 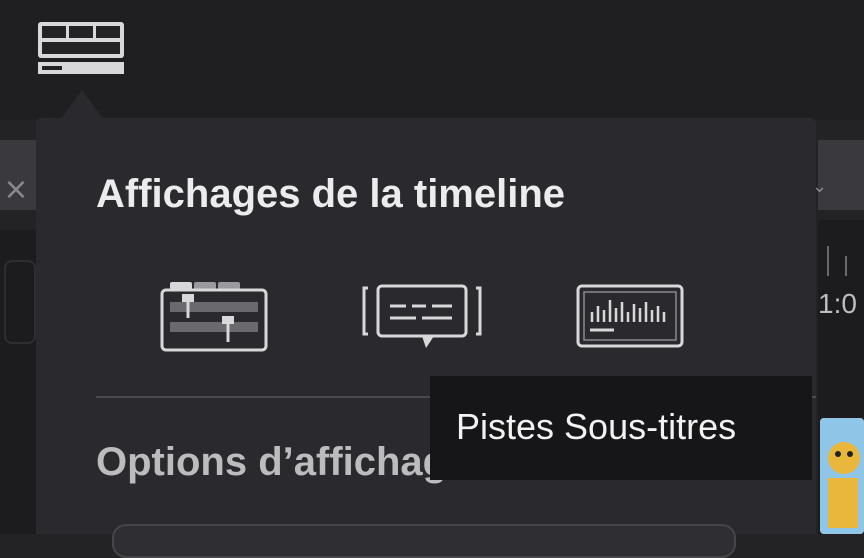 I want to click on background-panel-right, so click(x=841, y=175).